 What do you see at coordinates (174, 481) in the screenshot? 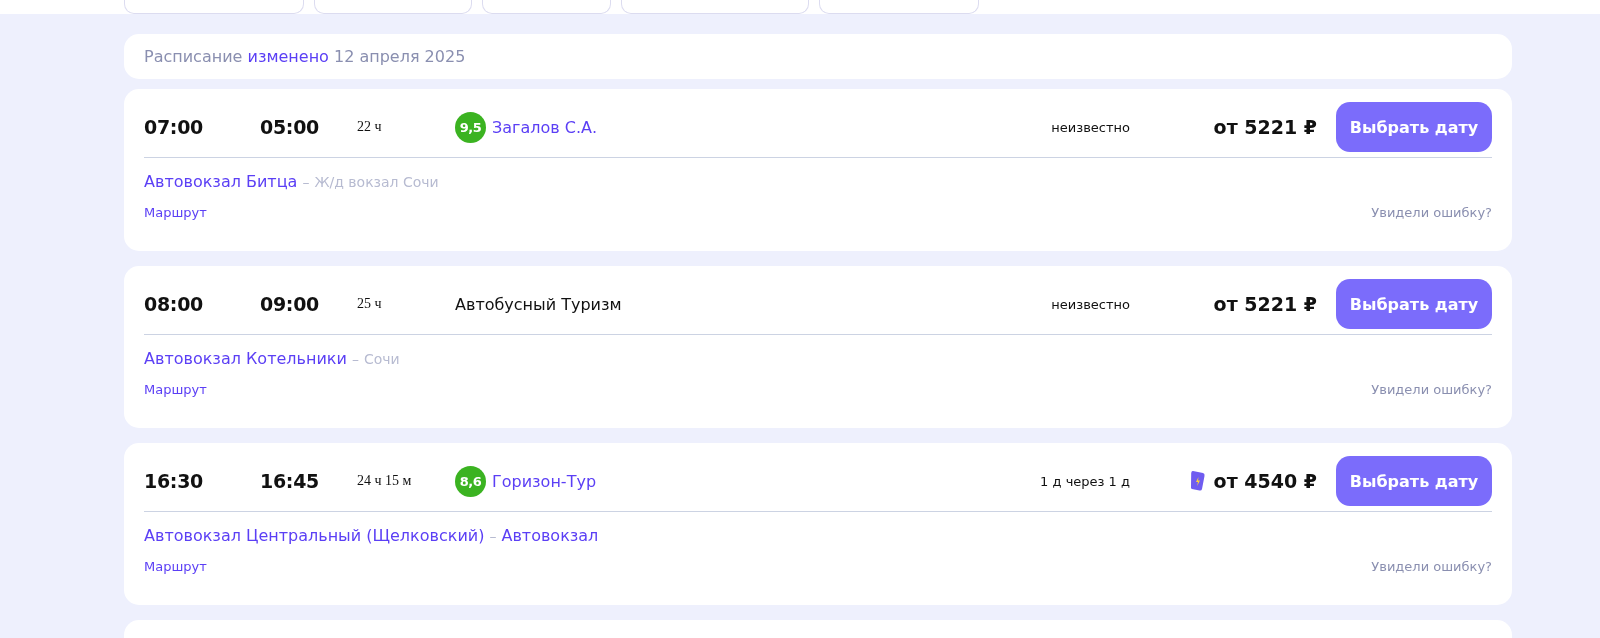
I see `departure-time: 16:30` at bounding box center [174, 481].